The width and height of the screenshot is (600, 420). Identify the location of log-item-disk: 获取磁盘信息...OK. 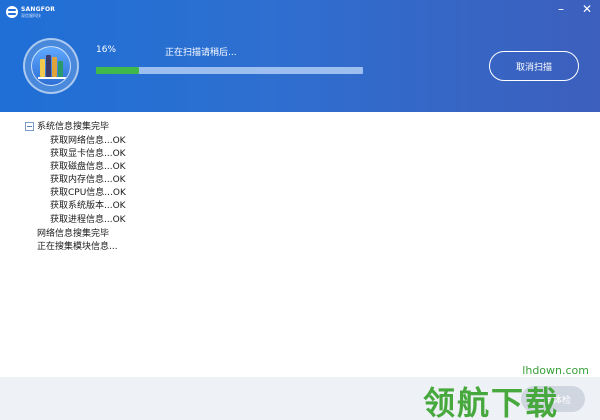
(88, 167).